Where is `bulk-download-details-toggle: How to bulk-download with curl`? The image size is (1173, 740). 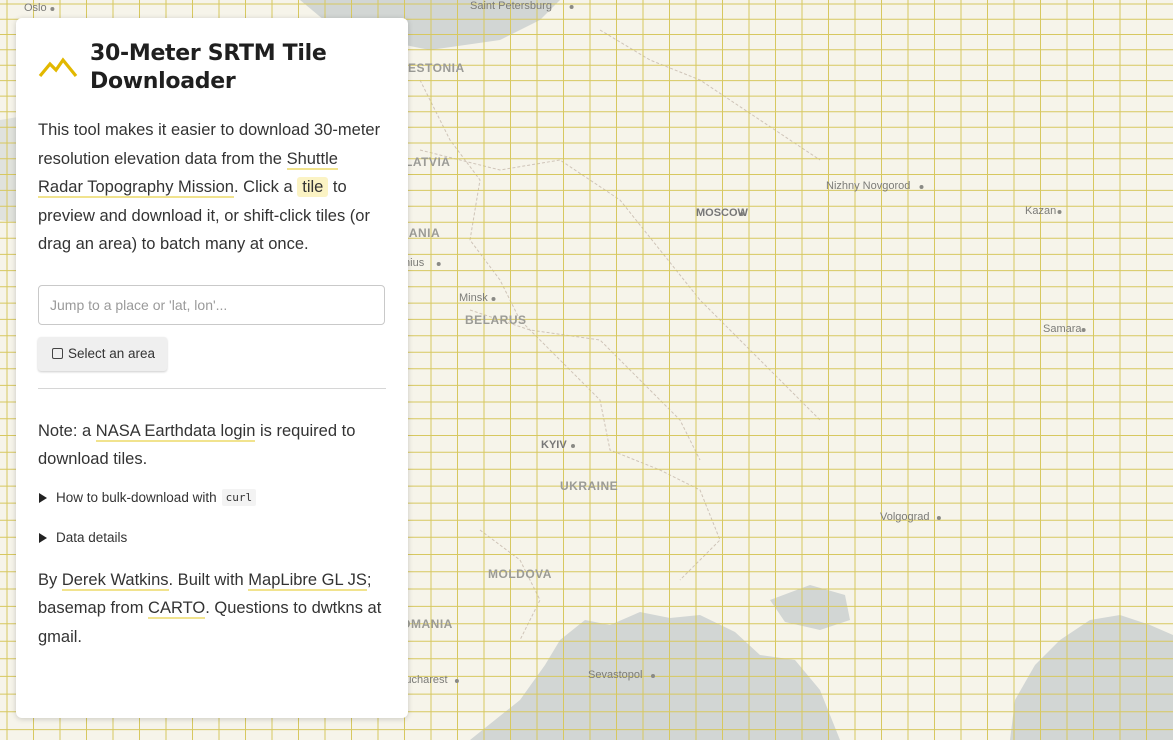 bulk-download-details-toggle: How to bulk-download with curl is located at coordinates (212, 498).